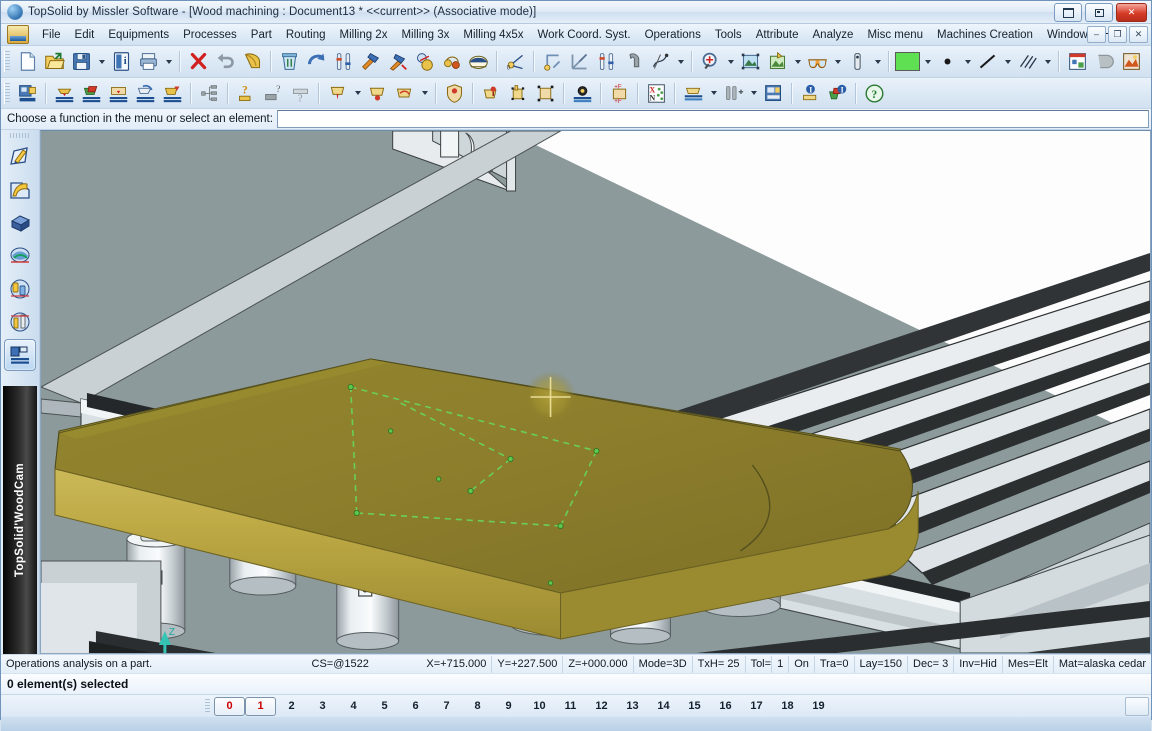 This screenshot has height=731, width=1152. I want to click on snapshot-icon, so click(1131, 61).